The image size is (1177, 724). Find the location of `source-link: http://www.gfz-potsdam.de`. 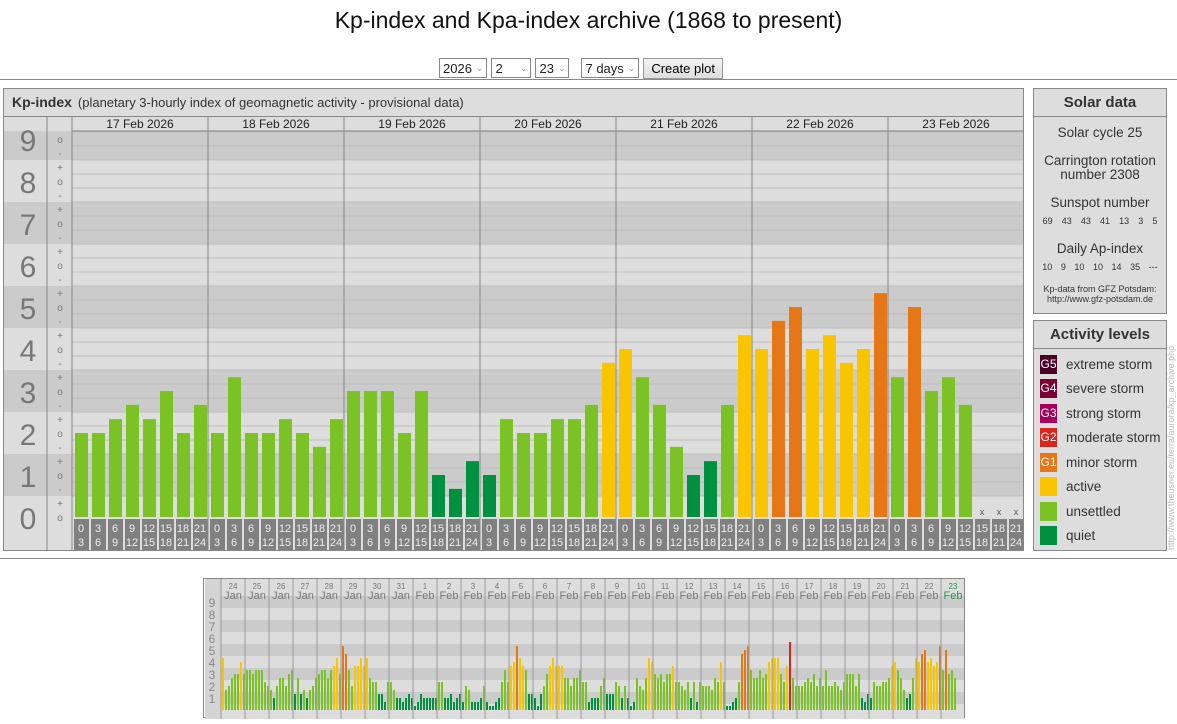

source-link: http://www.gfz-potsdam.de is located at coordinates (1100, 299).